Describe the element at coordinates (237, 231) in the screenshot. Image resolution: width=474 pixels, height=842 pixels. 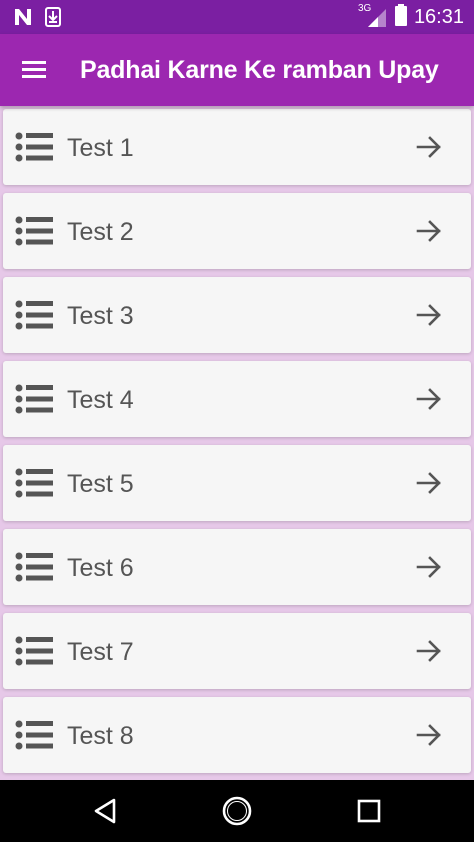
I see `list-item-test-2: Test 2` at that location.